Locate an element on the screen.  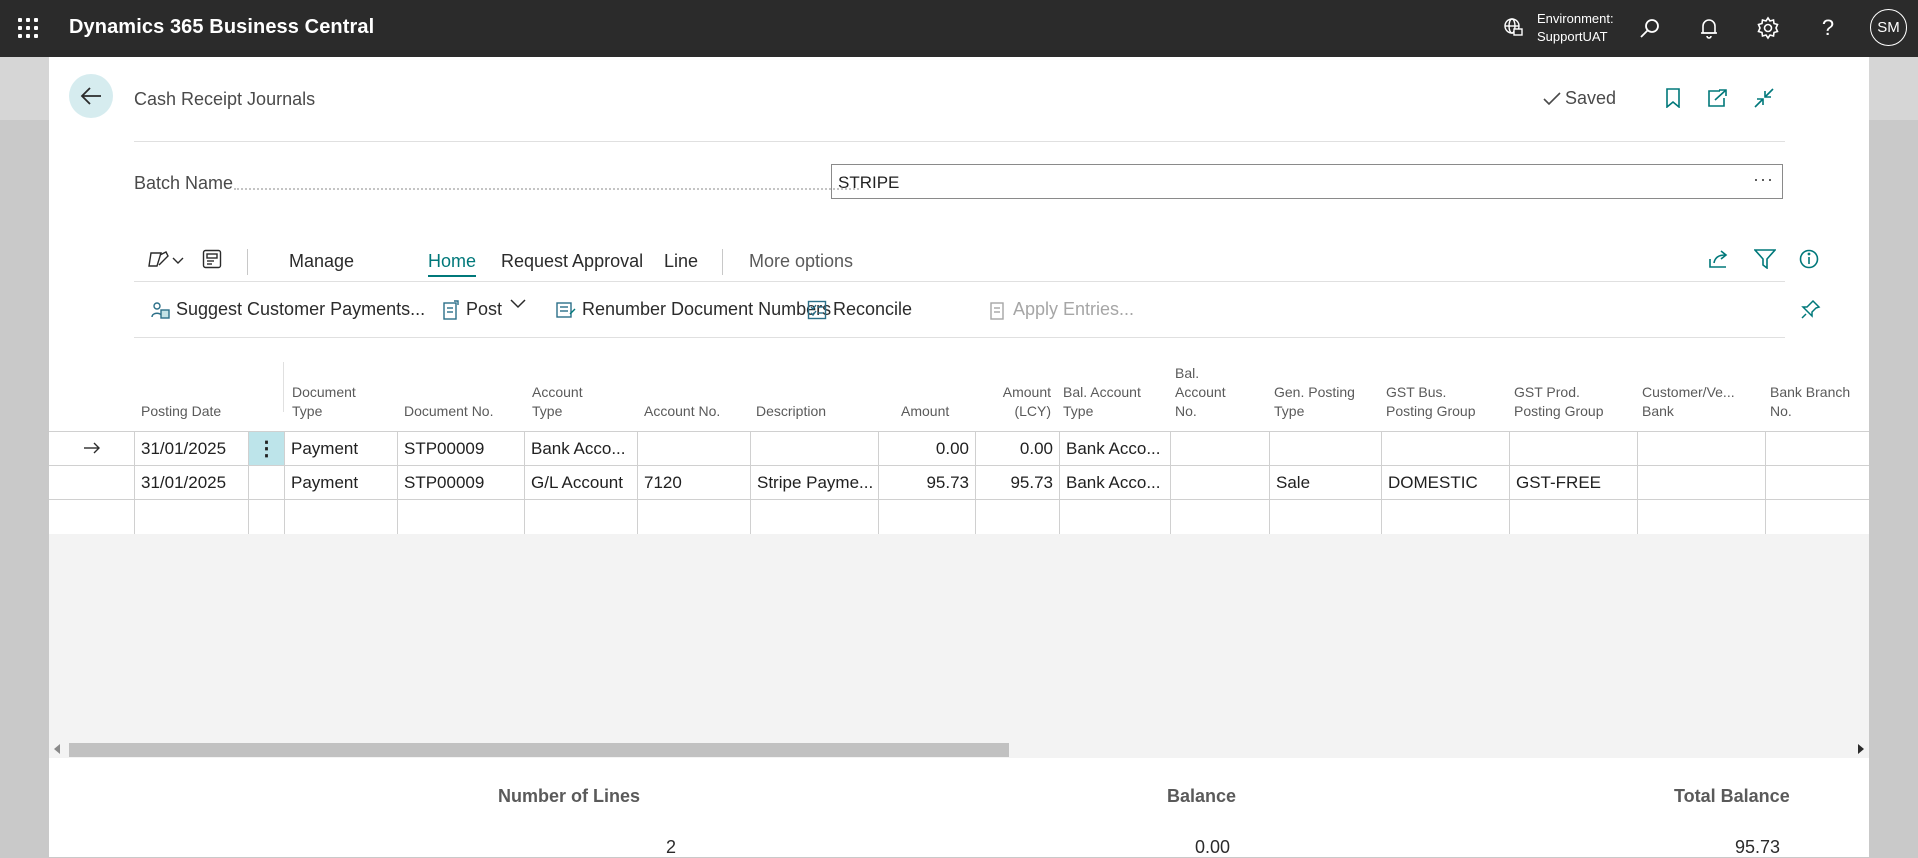
tab-request-approval: Request Approval is located at coordinates (572, 261).